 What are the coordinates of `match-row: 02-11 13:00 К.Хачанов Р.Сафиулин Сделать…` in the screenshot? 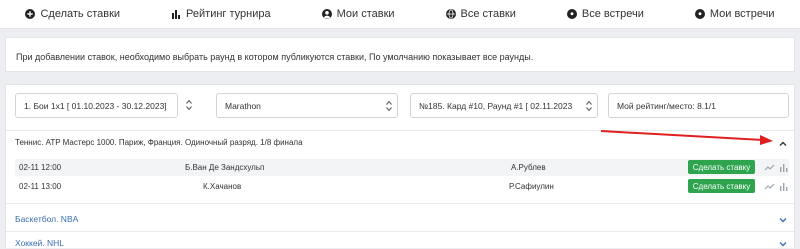 It's located at (402, 186).